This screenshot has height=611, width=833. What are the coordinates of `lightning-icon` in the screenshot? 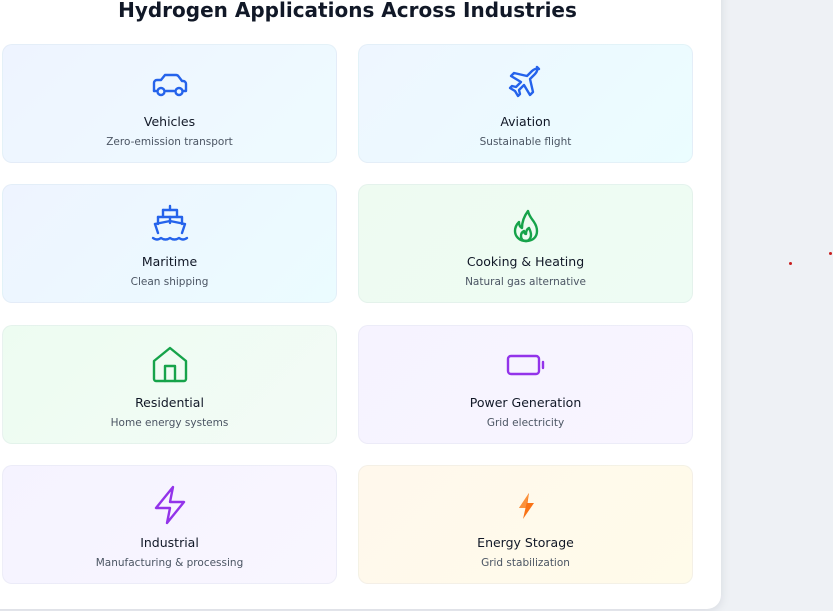 It's located at (170, 505).